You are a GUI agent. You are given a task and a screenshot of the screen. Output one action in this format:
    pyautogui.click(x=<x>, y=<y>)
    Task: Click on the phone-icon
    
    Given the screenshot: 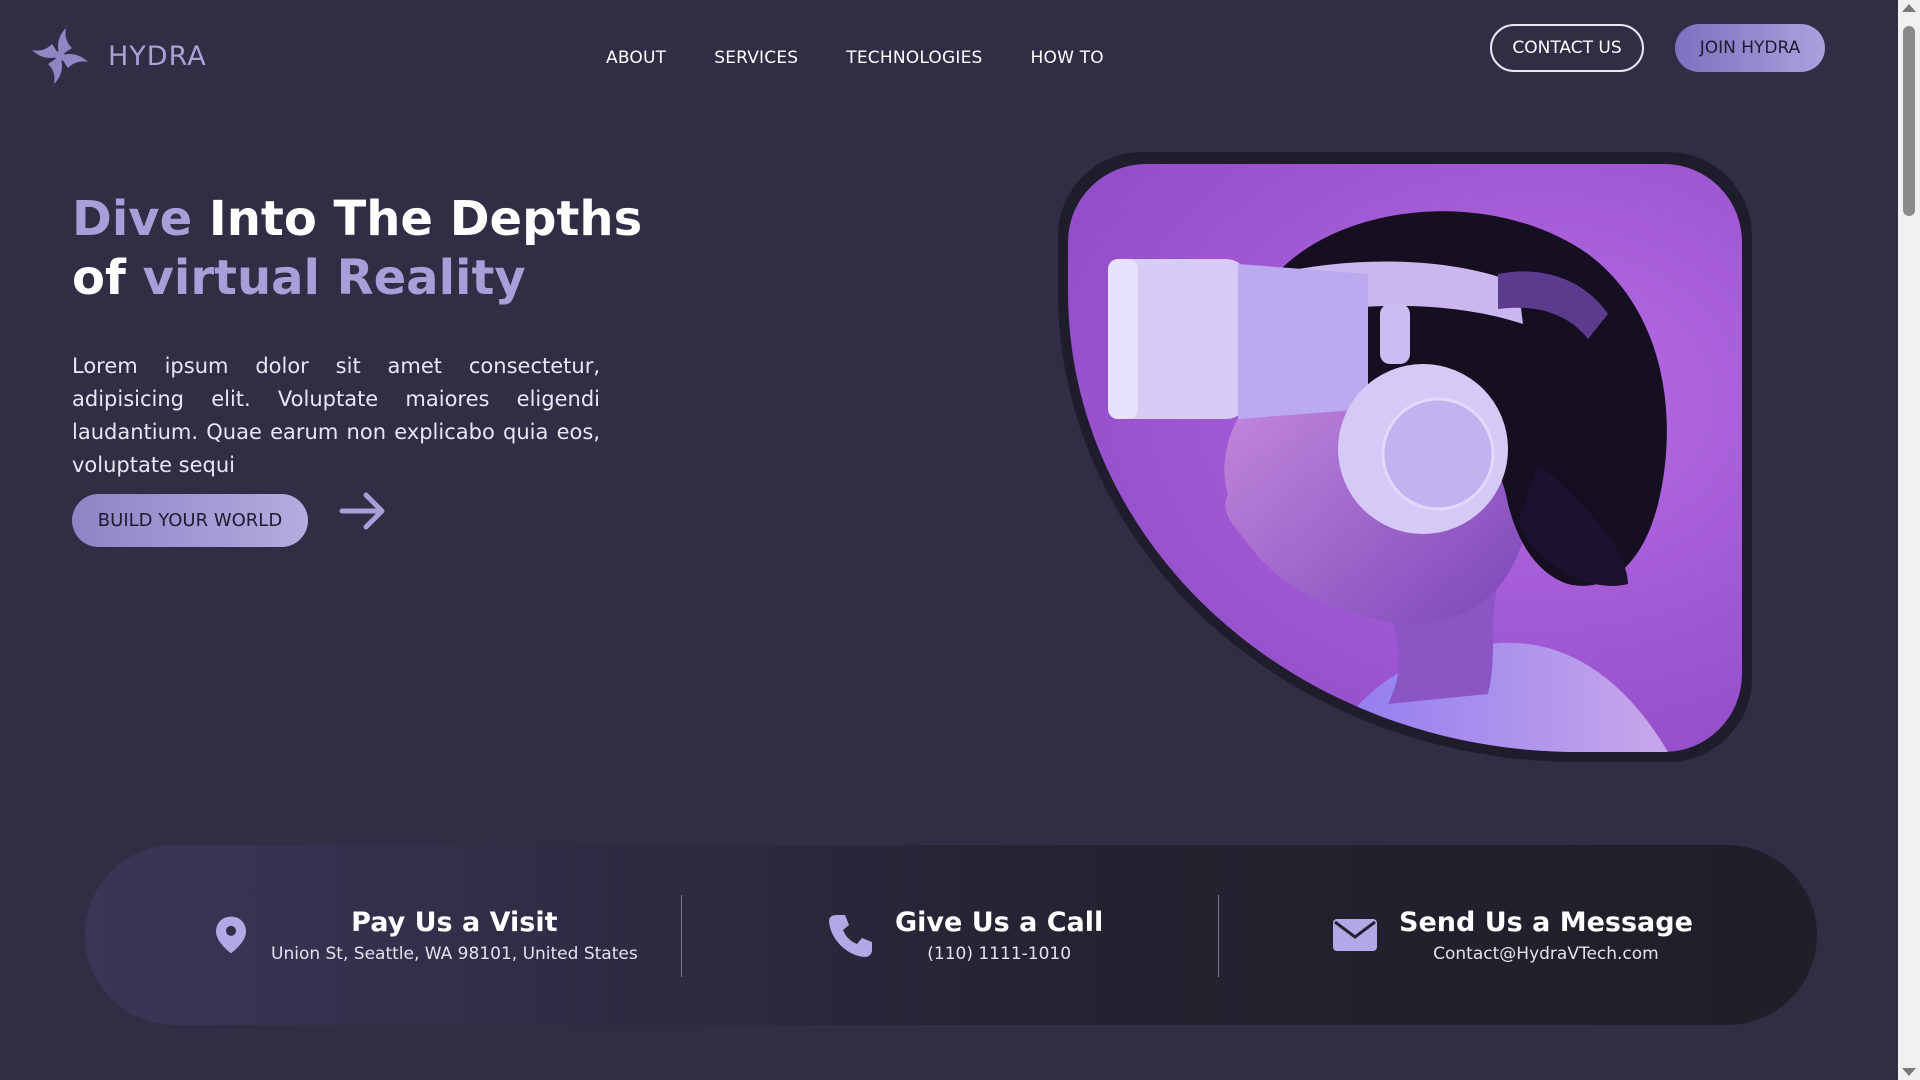 What is the action you would take?
    pyautogui.click(x=850, y=936)
    